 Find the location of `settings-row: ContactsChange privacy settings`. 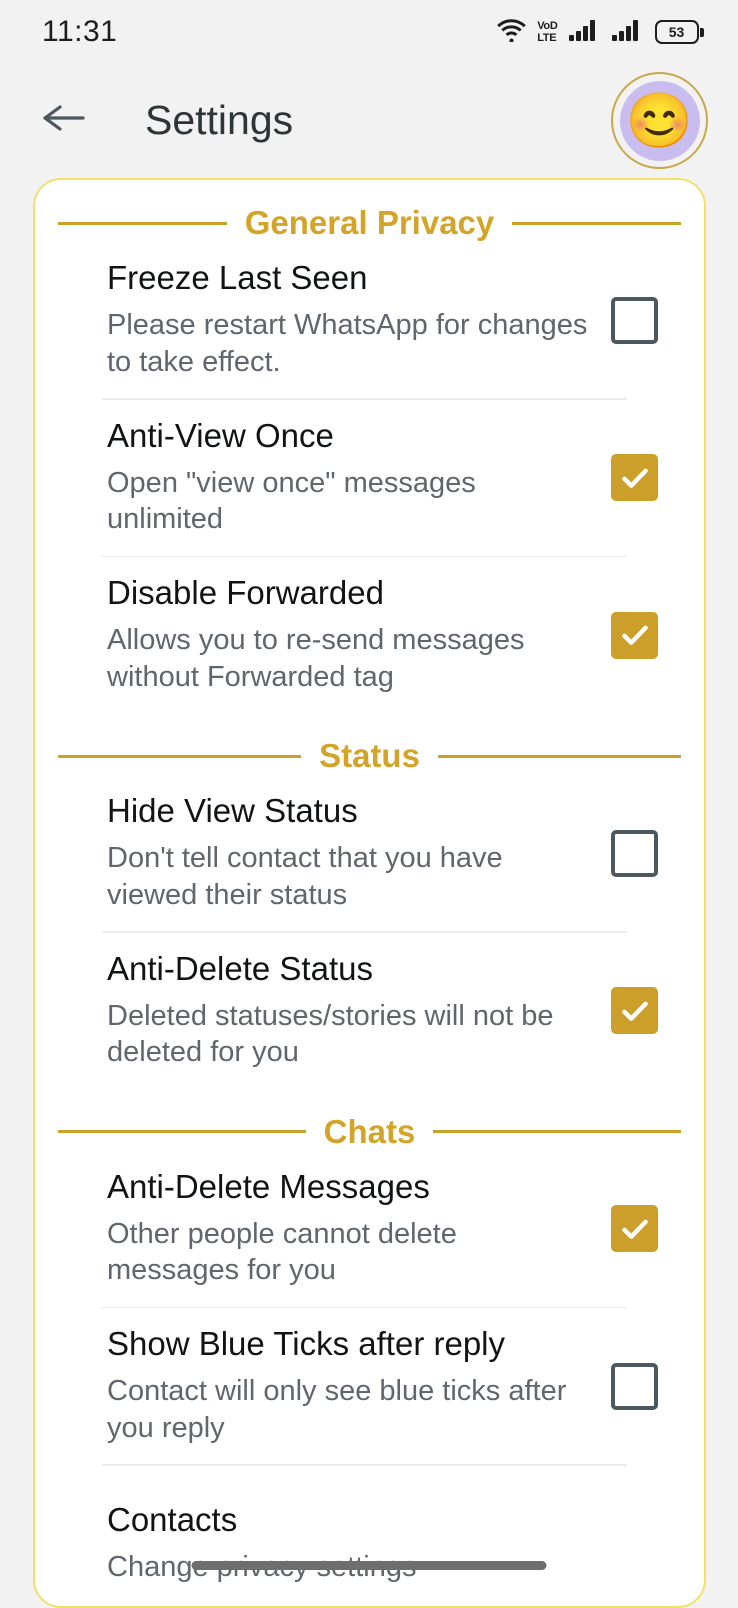

settings-row: ContactsChange privacy settings is located at coordinates (369, 1537).